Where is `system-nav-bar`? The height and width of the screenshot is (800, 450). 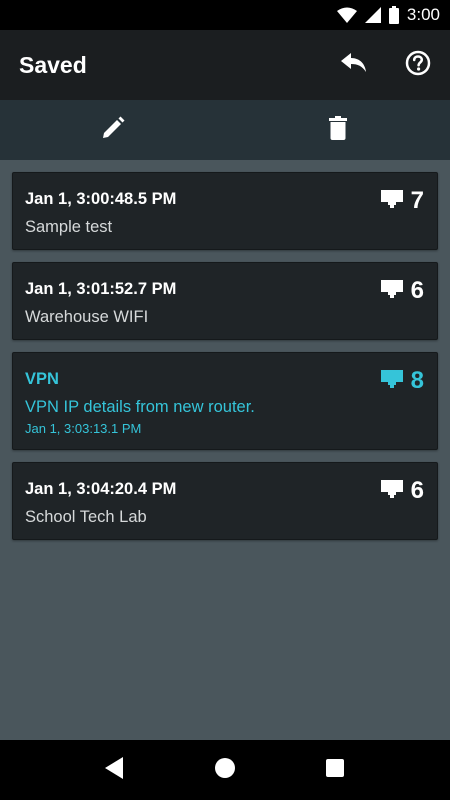
system-nav-bar is located at coordinates (225, 770).